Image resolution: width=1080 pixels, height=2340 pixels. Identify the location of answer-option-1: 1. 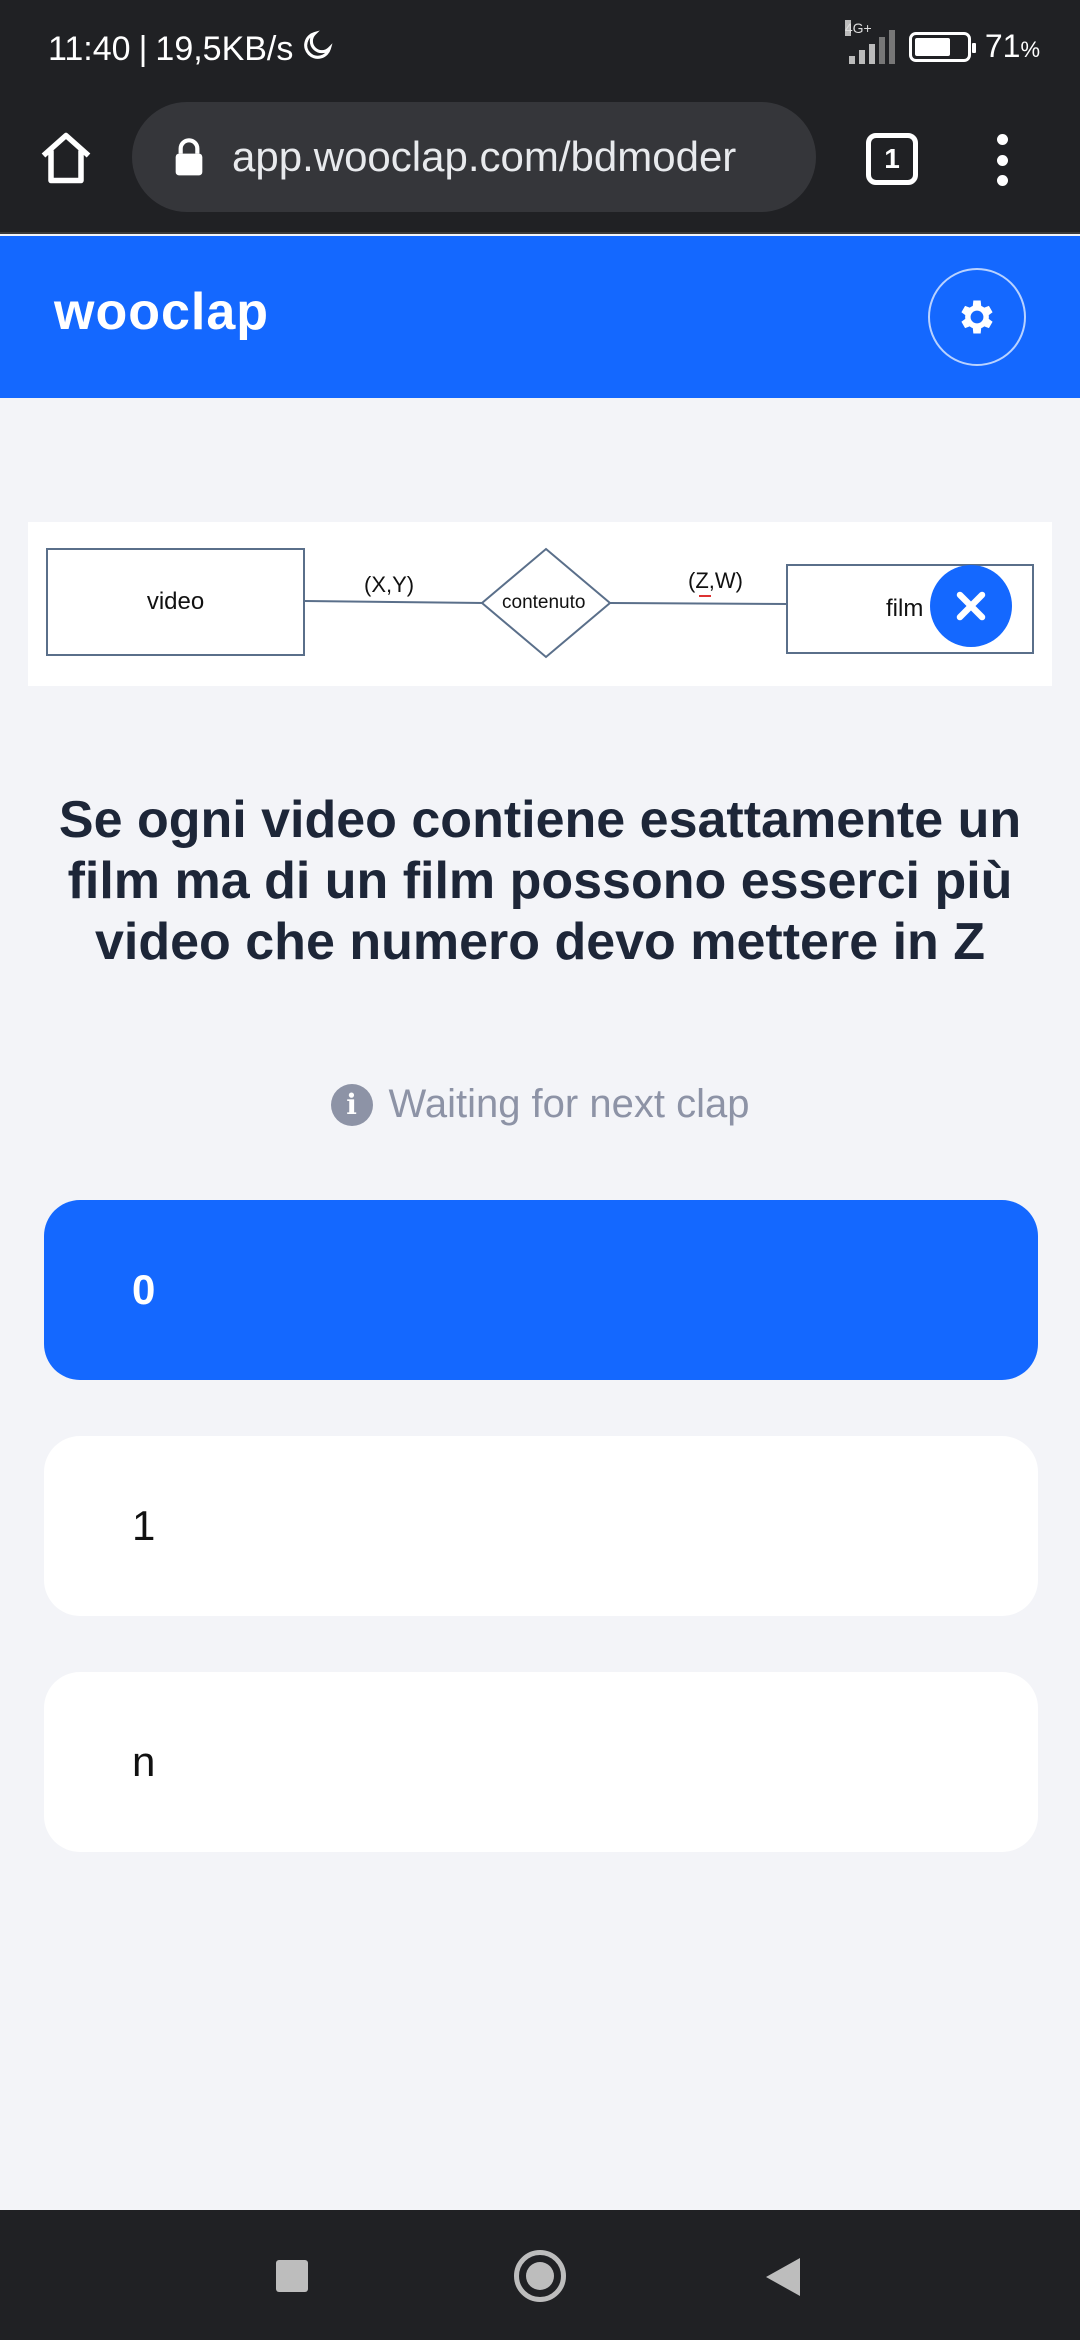
(541, 1526).